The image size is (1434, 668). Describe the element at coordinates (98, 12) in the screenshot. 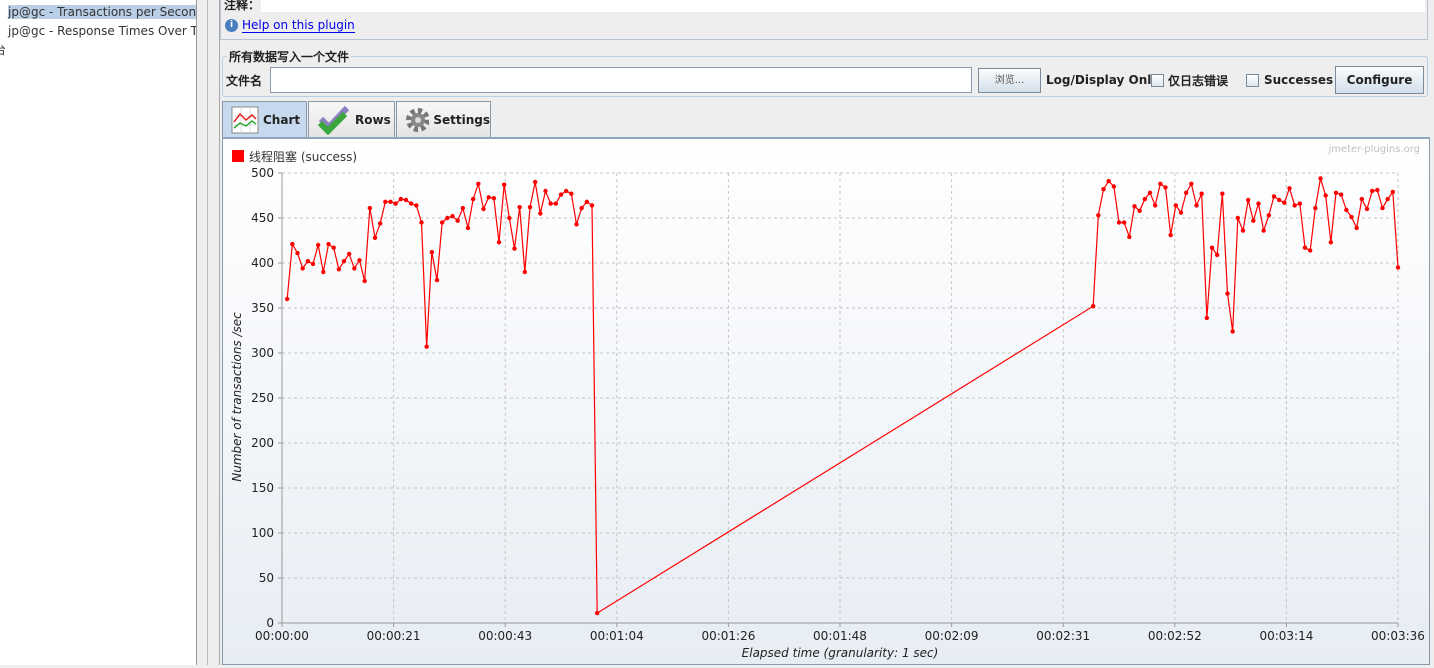

I see `tree-item-transactions-per-second: jp@gc - Transactions per Second` at that location.